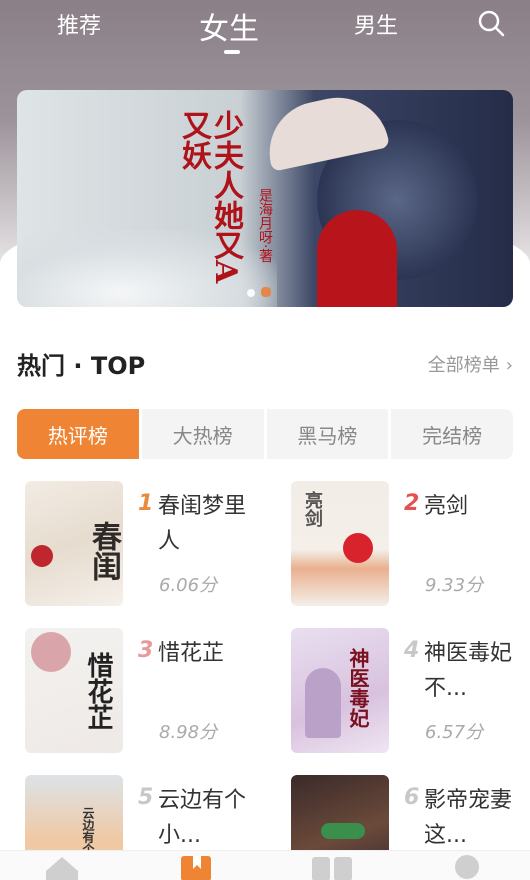  I want to click on section-title: 热门 · TOP, so click(81, 366).